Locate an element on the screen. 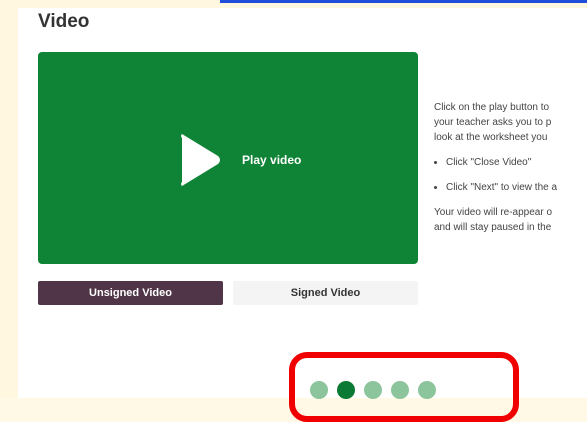 The width and height of the screenshot is (587, 422). play-video-label: Play video is located at coordinates (272, 160).